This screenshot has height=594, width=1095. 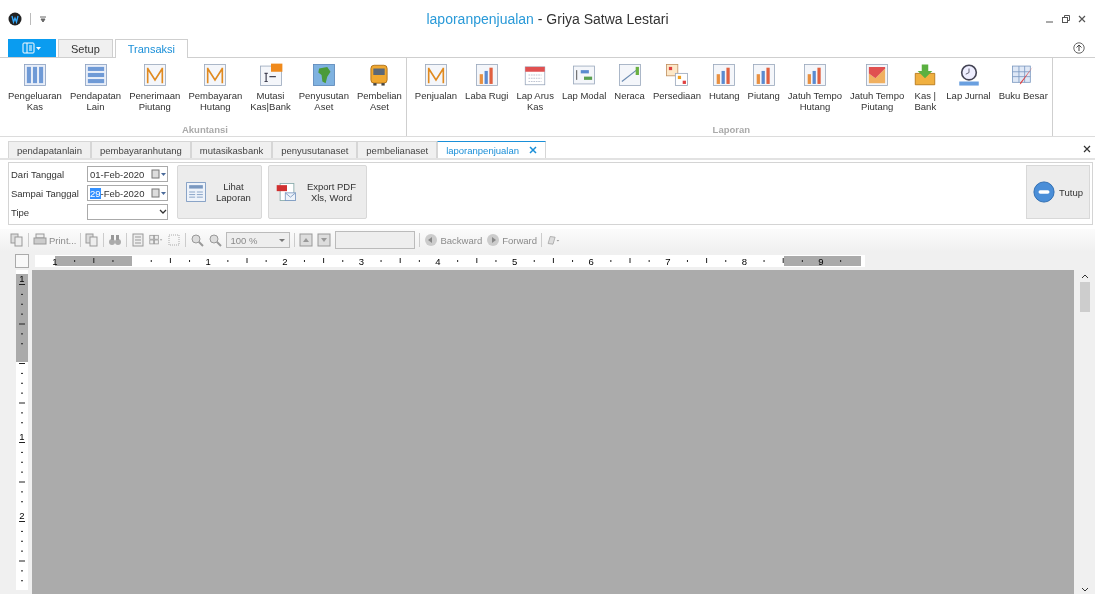 I want to click on document-tab: penyusutanaset, so click(x=315, y=149).